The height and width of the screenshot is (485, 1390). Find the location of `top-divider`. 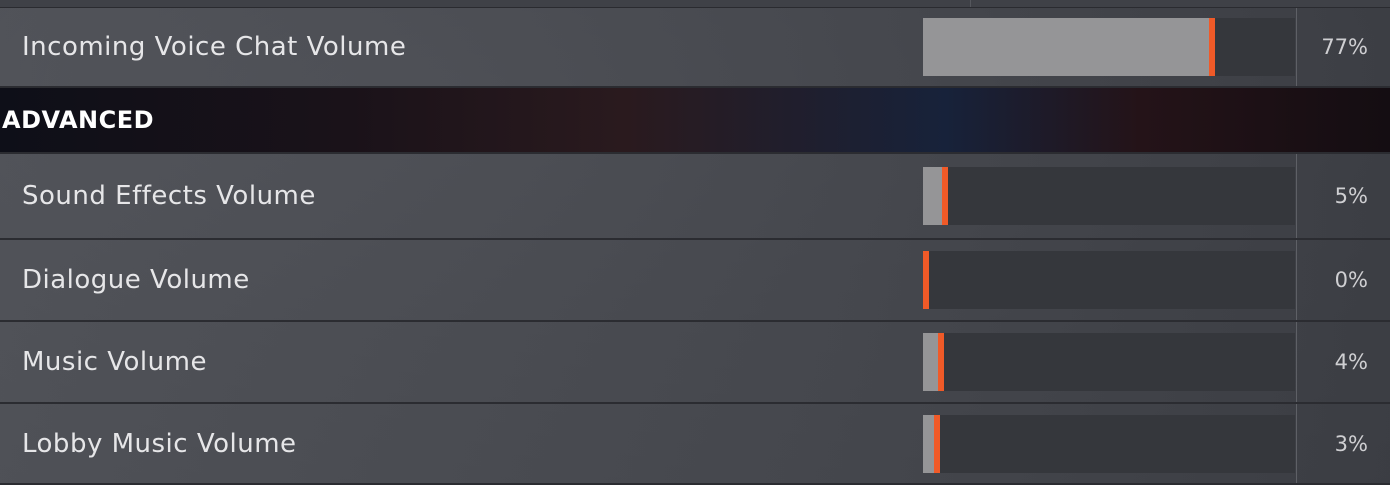

top-divider is located at coordinates (970, 3).